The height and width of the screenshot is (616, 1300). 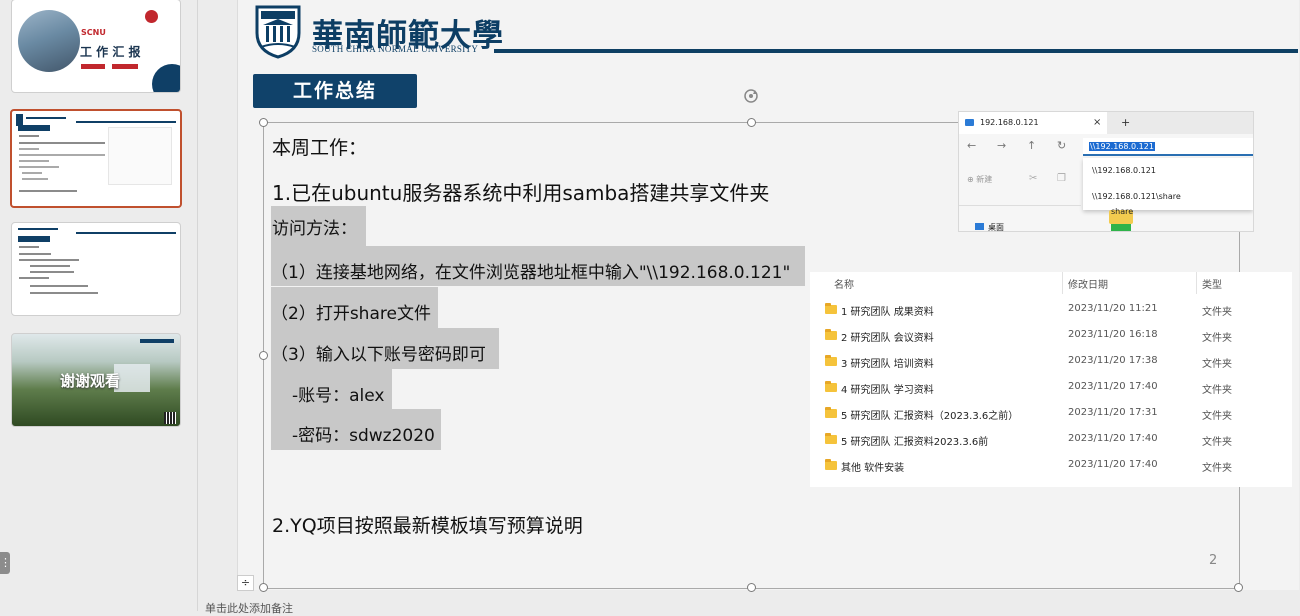 I want to click on monitor-icon, so click(x=969, y=122).